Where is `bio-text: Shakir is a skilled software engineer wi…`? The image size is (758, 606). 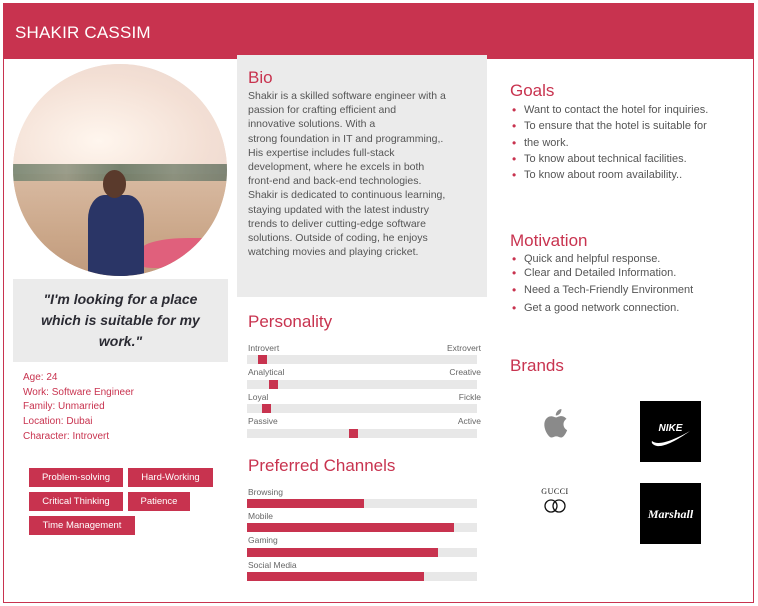 bio-text: Shakir is a skilled software engineer wi… is located at coordinates (366, 174).